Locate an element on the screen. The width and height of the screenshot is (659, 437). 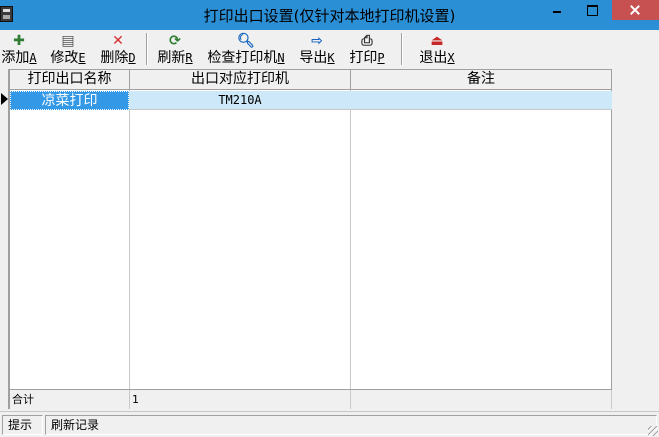
grid-footer: 合计 1 is located at coordinates (311, 399).